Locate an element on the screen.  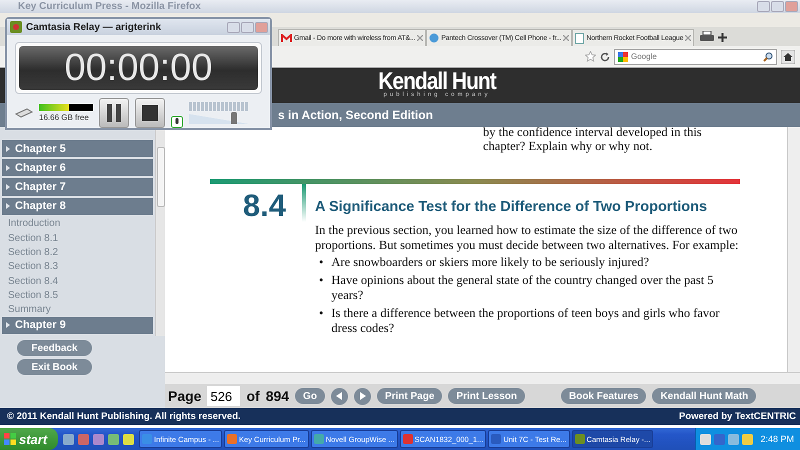
bullet-item: Have opinions about the general state of the country changed over the past 5 years? is located at coordinates (523, 288).